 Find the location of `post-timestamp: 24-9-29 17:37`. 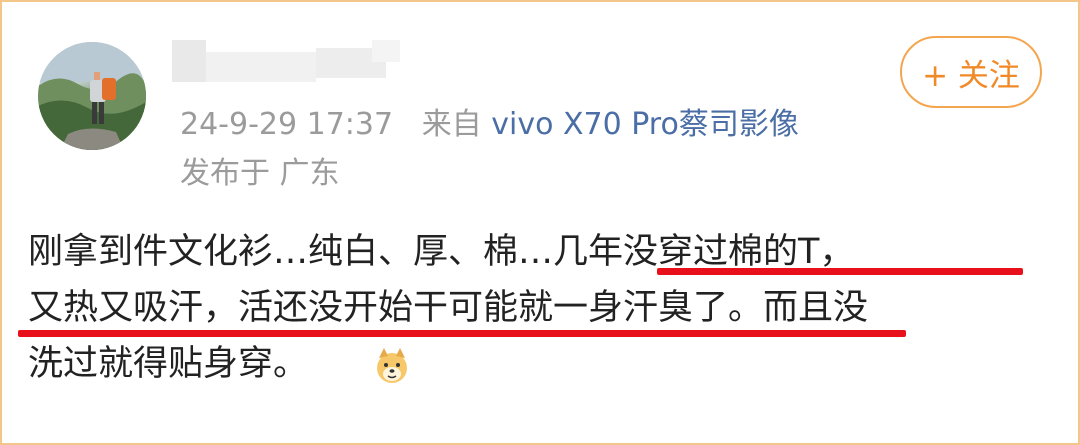

post-timestamp: 24-9-29 17:37 is located at coordinates (287, 124).